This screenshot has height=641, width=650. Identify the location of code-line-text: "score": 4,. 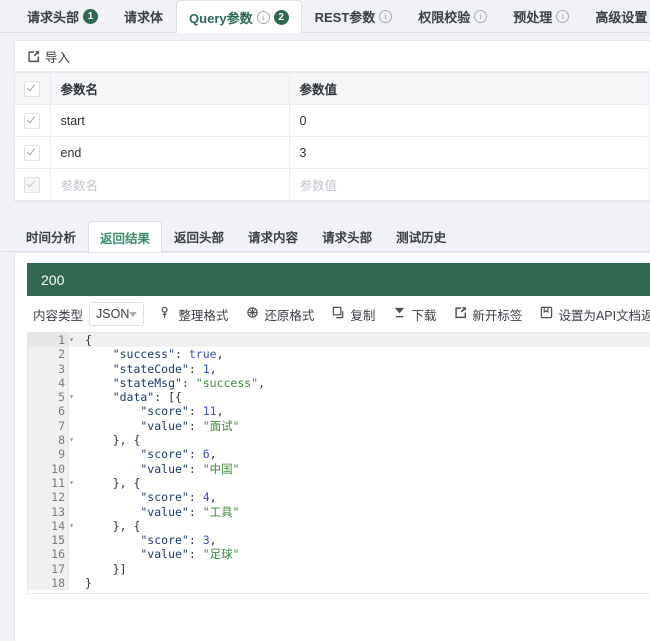
(359, 497).